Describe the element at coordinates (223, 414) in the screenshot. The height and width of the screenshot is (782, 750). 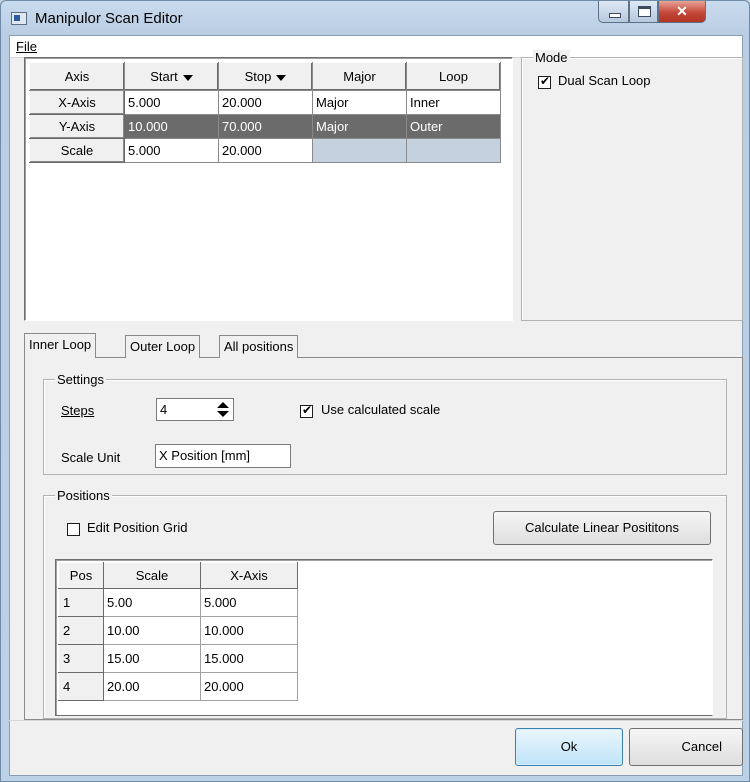
I see `spin-down-icon` at that location.